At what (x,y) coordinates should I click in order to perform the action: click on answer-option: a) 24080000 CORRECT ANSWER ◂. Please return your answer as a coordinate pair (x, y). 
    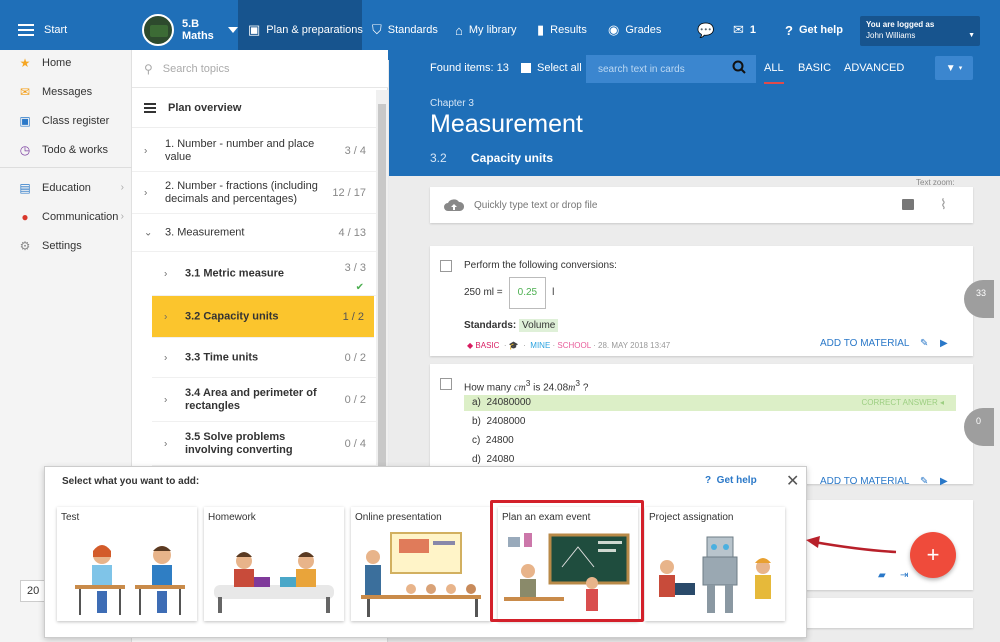
    Looking at the image, I should click on (710, 403).